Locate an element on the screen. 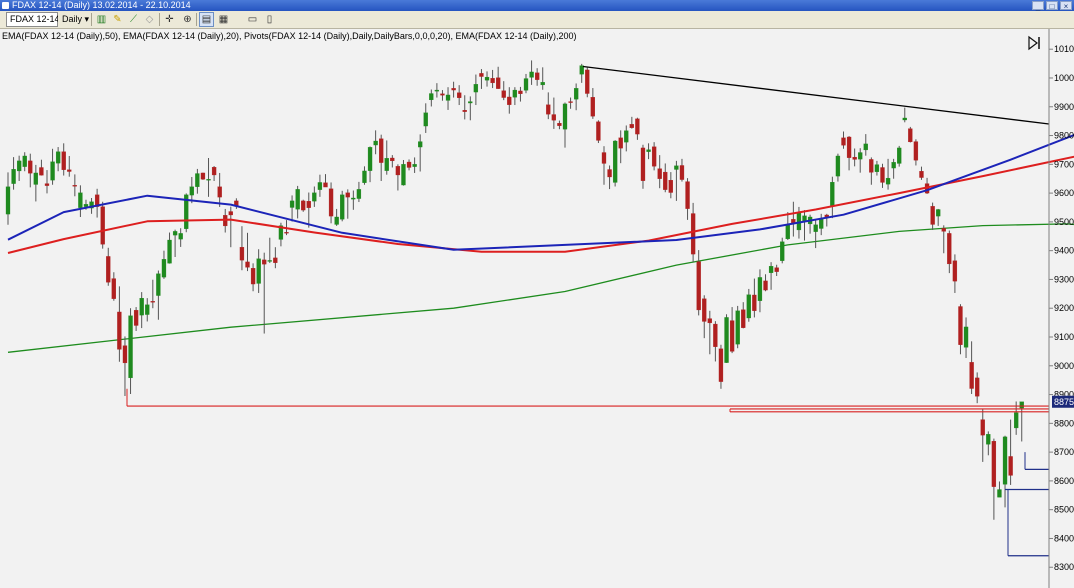 The width and height of the screenshot is (1074, 588). y-tick-label: 10100 is located at coordinates (1064, 49).